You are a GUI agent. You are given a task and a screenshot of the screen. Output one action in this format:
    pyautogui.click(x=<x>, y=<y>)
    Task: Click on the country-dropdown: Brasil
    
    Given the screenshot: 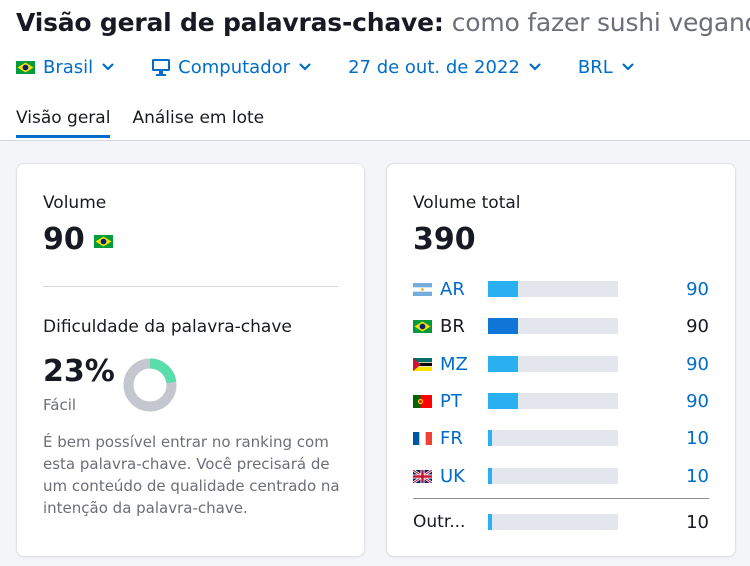 What is the action you would take?
    pyautogui.click(x=65, y=67)
    